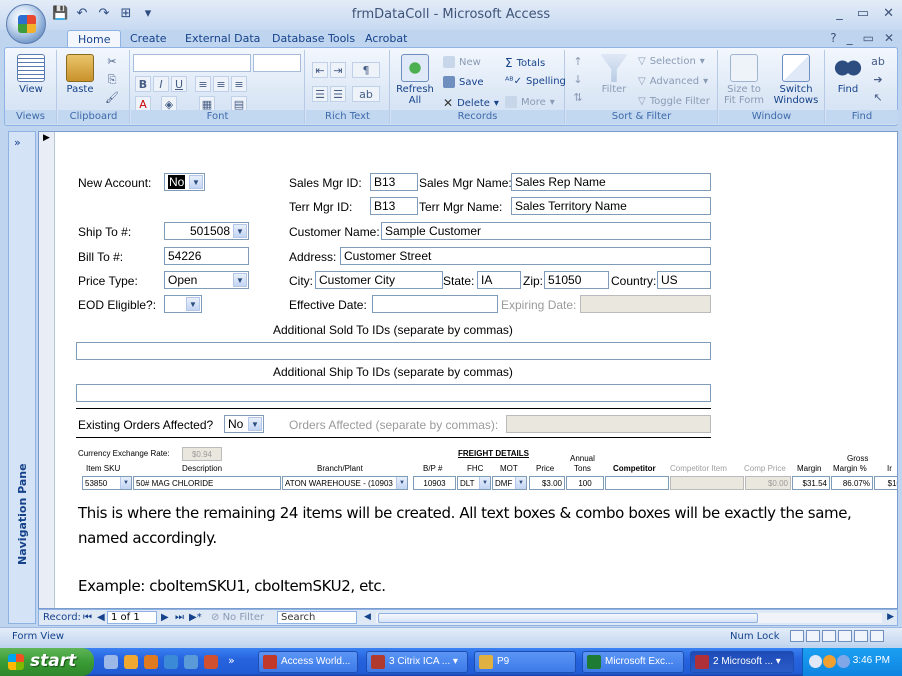 The image size is (902, 676). I want to click on start-button: start, so click(47, 662).